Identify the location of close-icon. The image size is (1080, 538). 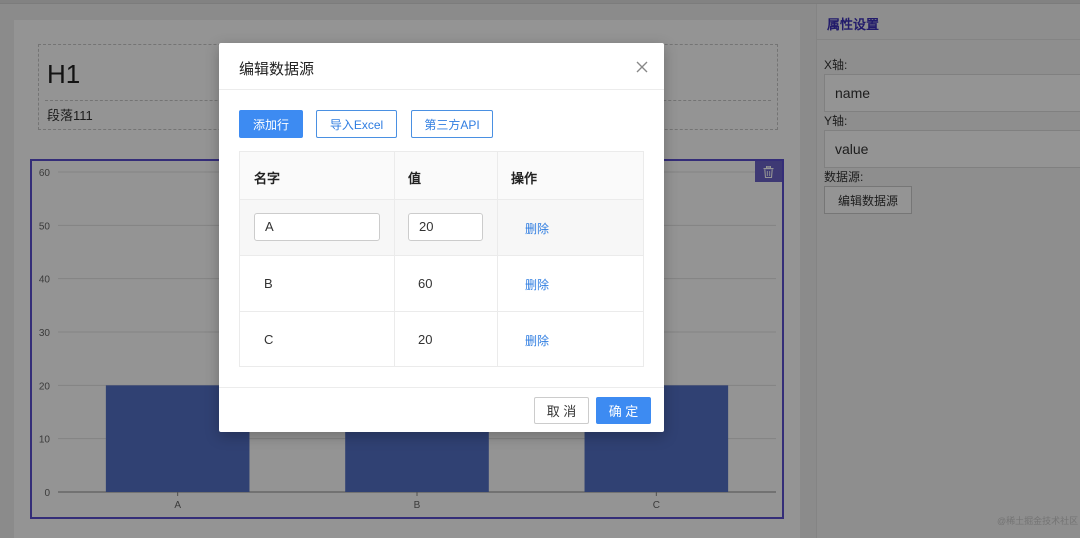
(642, 67).